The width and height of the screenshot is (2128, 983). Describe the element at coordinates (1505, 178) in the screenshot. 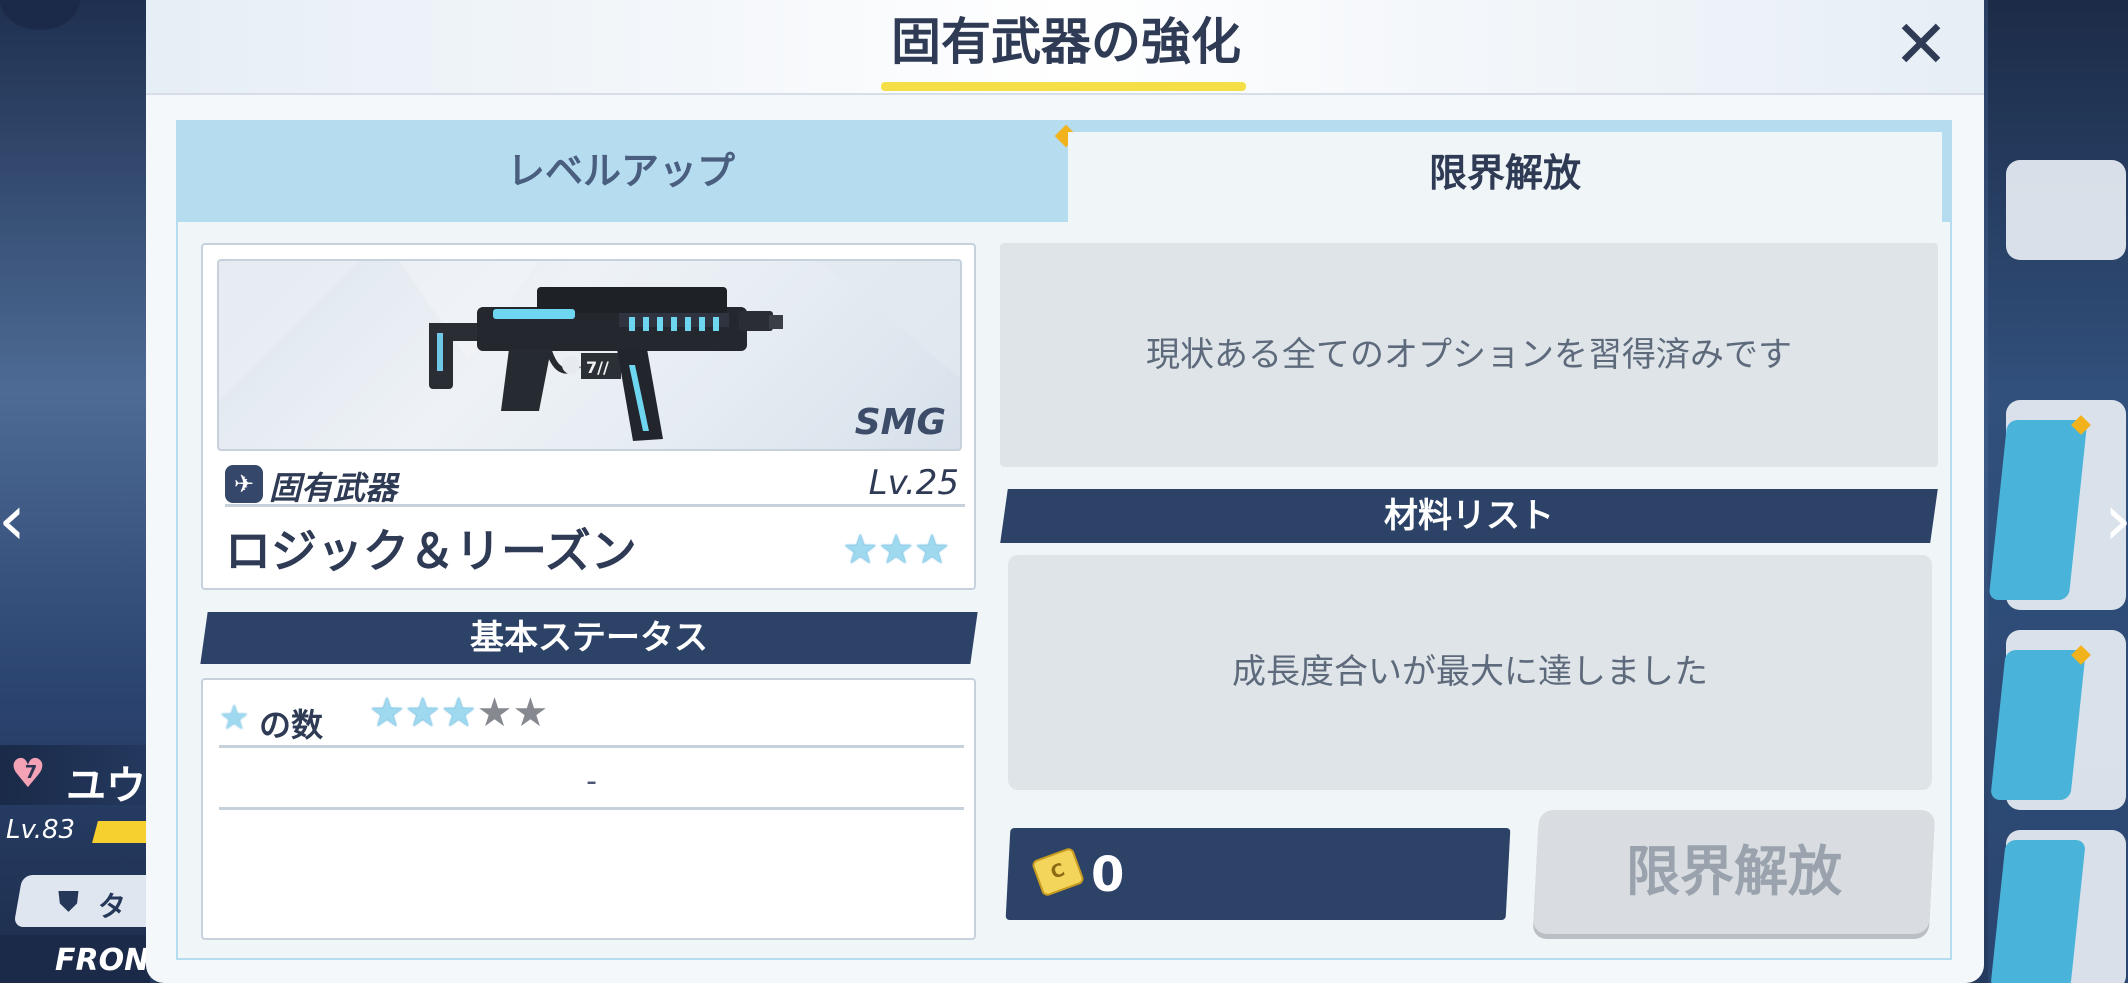

I see `tab-limit-break: 限界解放` at that location.